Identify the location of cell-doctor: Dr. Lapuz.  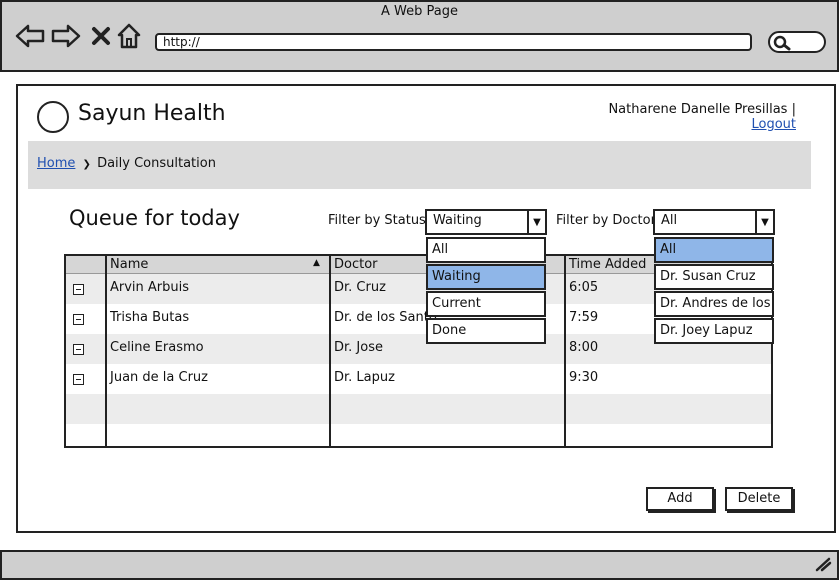
(364, 377).